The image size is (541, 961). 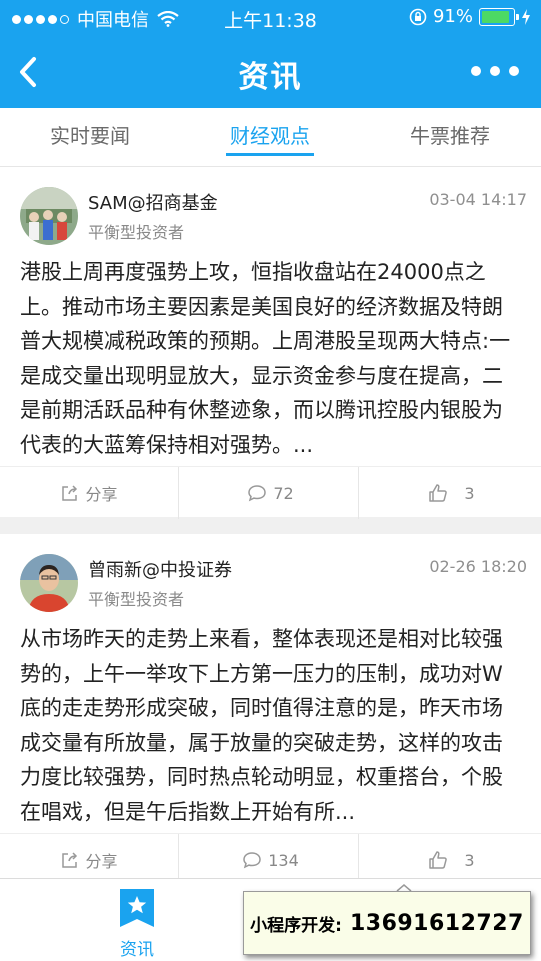 I want to click on page-title: 资讯, so click(x=270, y=77).